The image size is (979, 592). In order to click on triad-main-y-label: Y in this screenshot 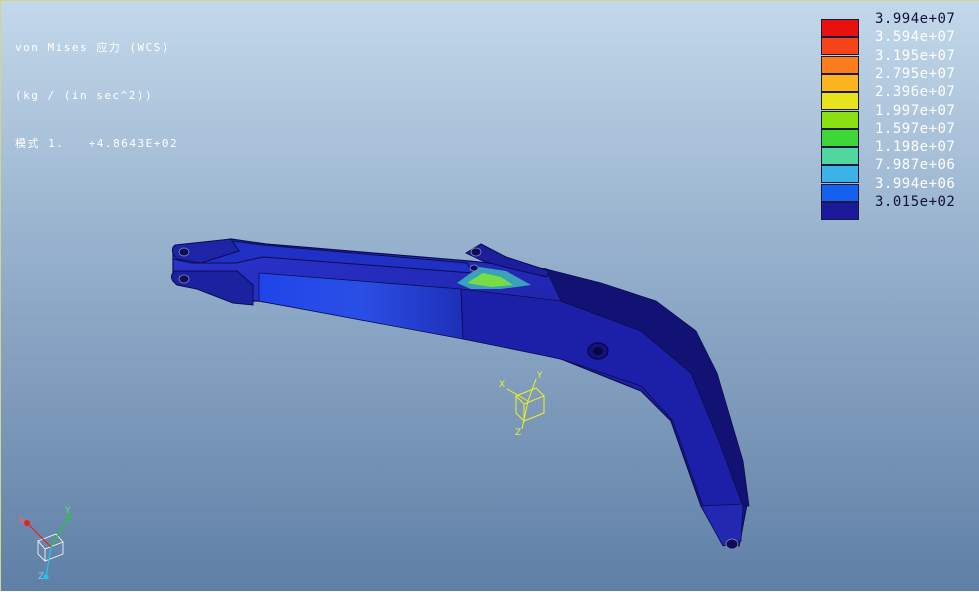, I will do `click(539, 376)`.